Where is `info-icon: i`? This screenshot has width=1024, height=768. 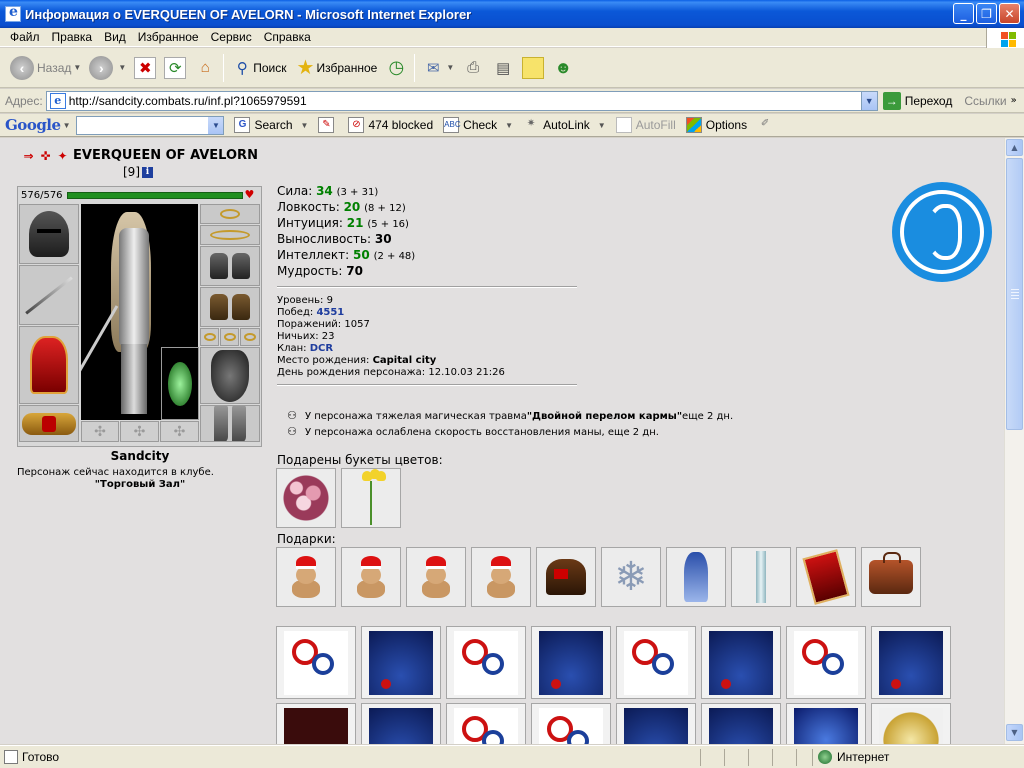
info-icon: i is located at coordinates (147, 172).